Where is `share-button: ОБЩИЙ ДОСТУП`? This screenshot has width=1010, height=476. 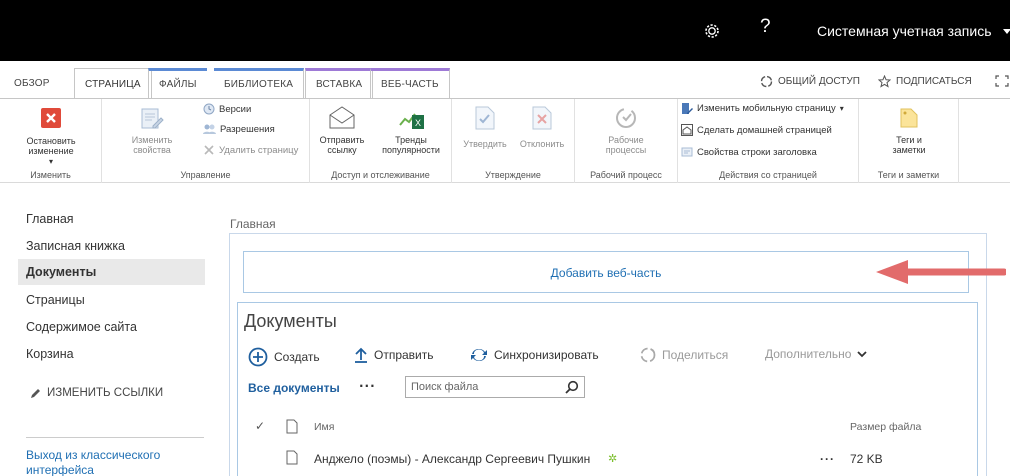
share-button: ОБЩИЙ ДОСТУП is located at coordinates (810, 81).